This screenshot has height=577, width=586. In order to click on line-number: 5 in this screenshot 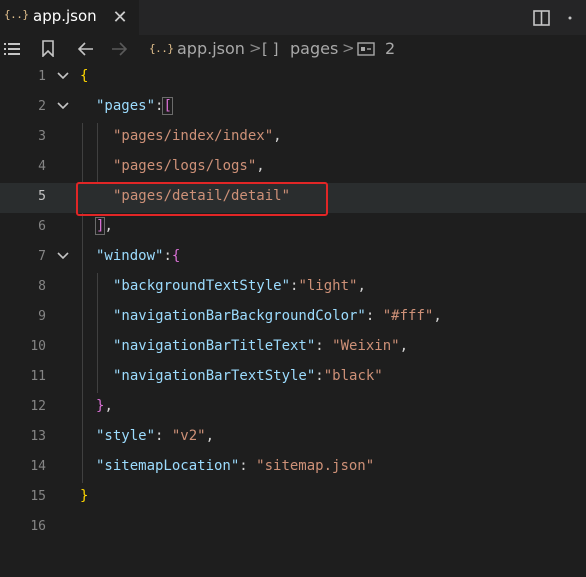, I will do `click(42, 196)`.